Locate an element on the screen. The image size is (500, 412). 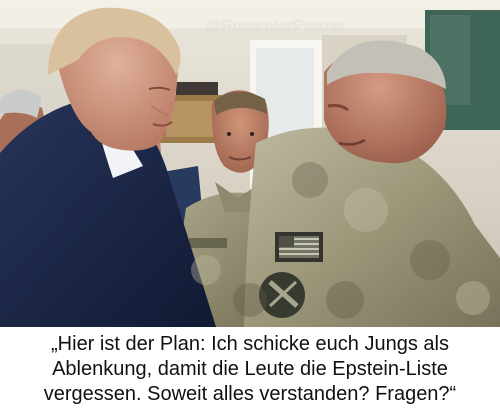
flag-patch-icon is located at coordinates (299, 247).